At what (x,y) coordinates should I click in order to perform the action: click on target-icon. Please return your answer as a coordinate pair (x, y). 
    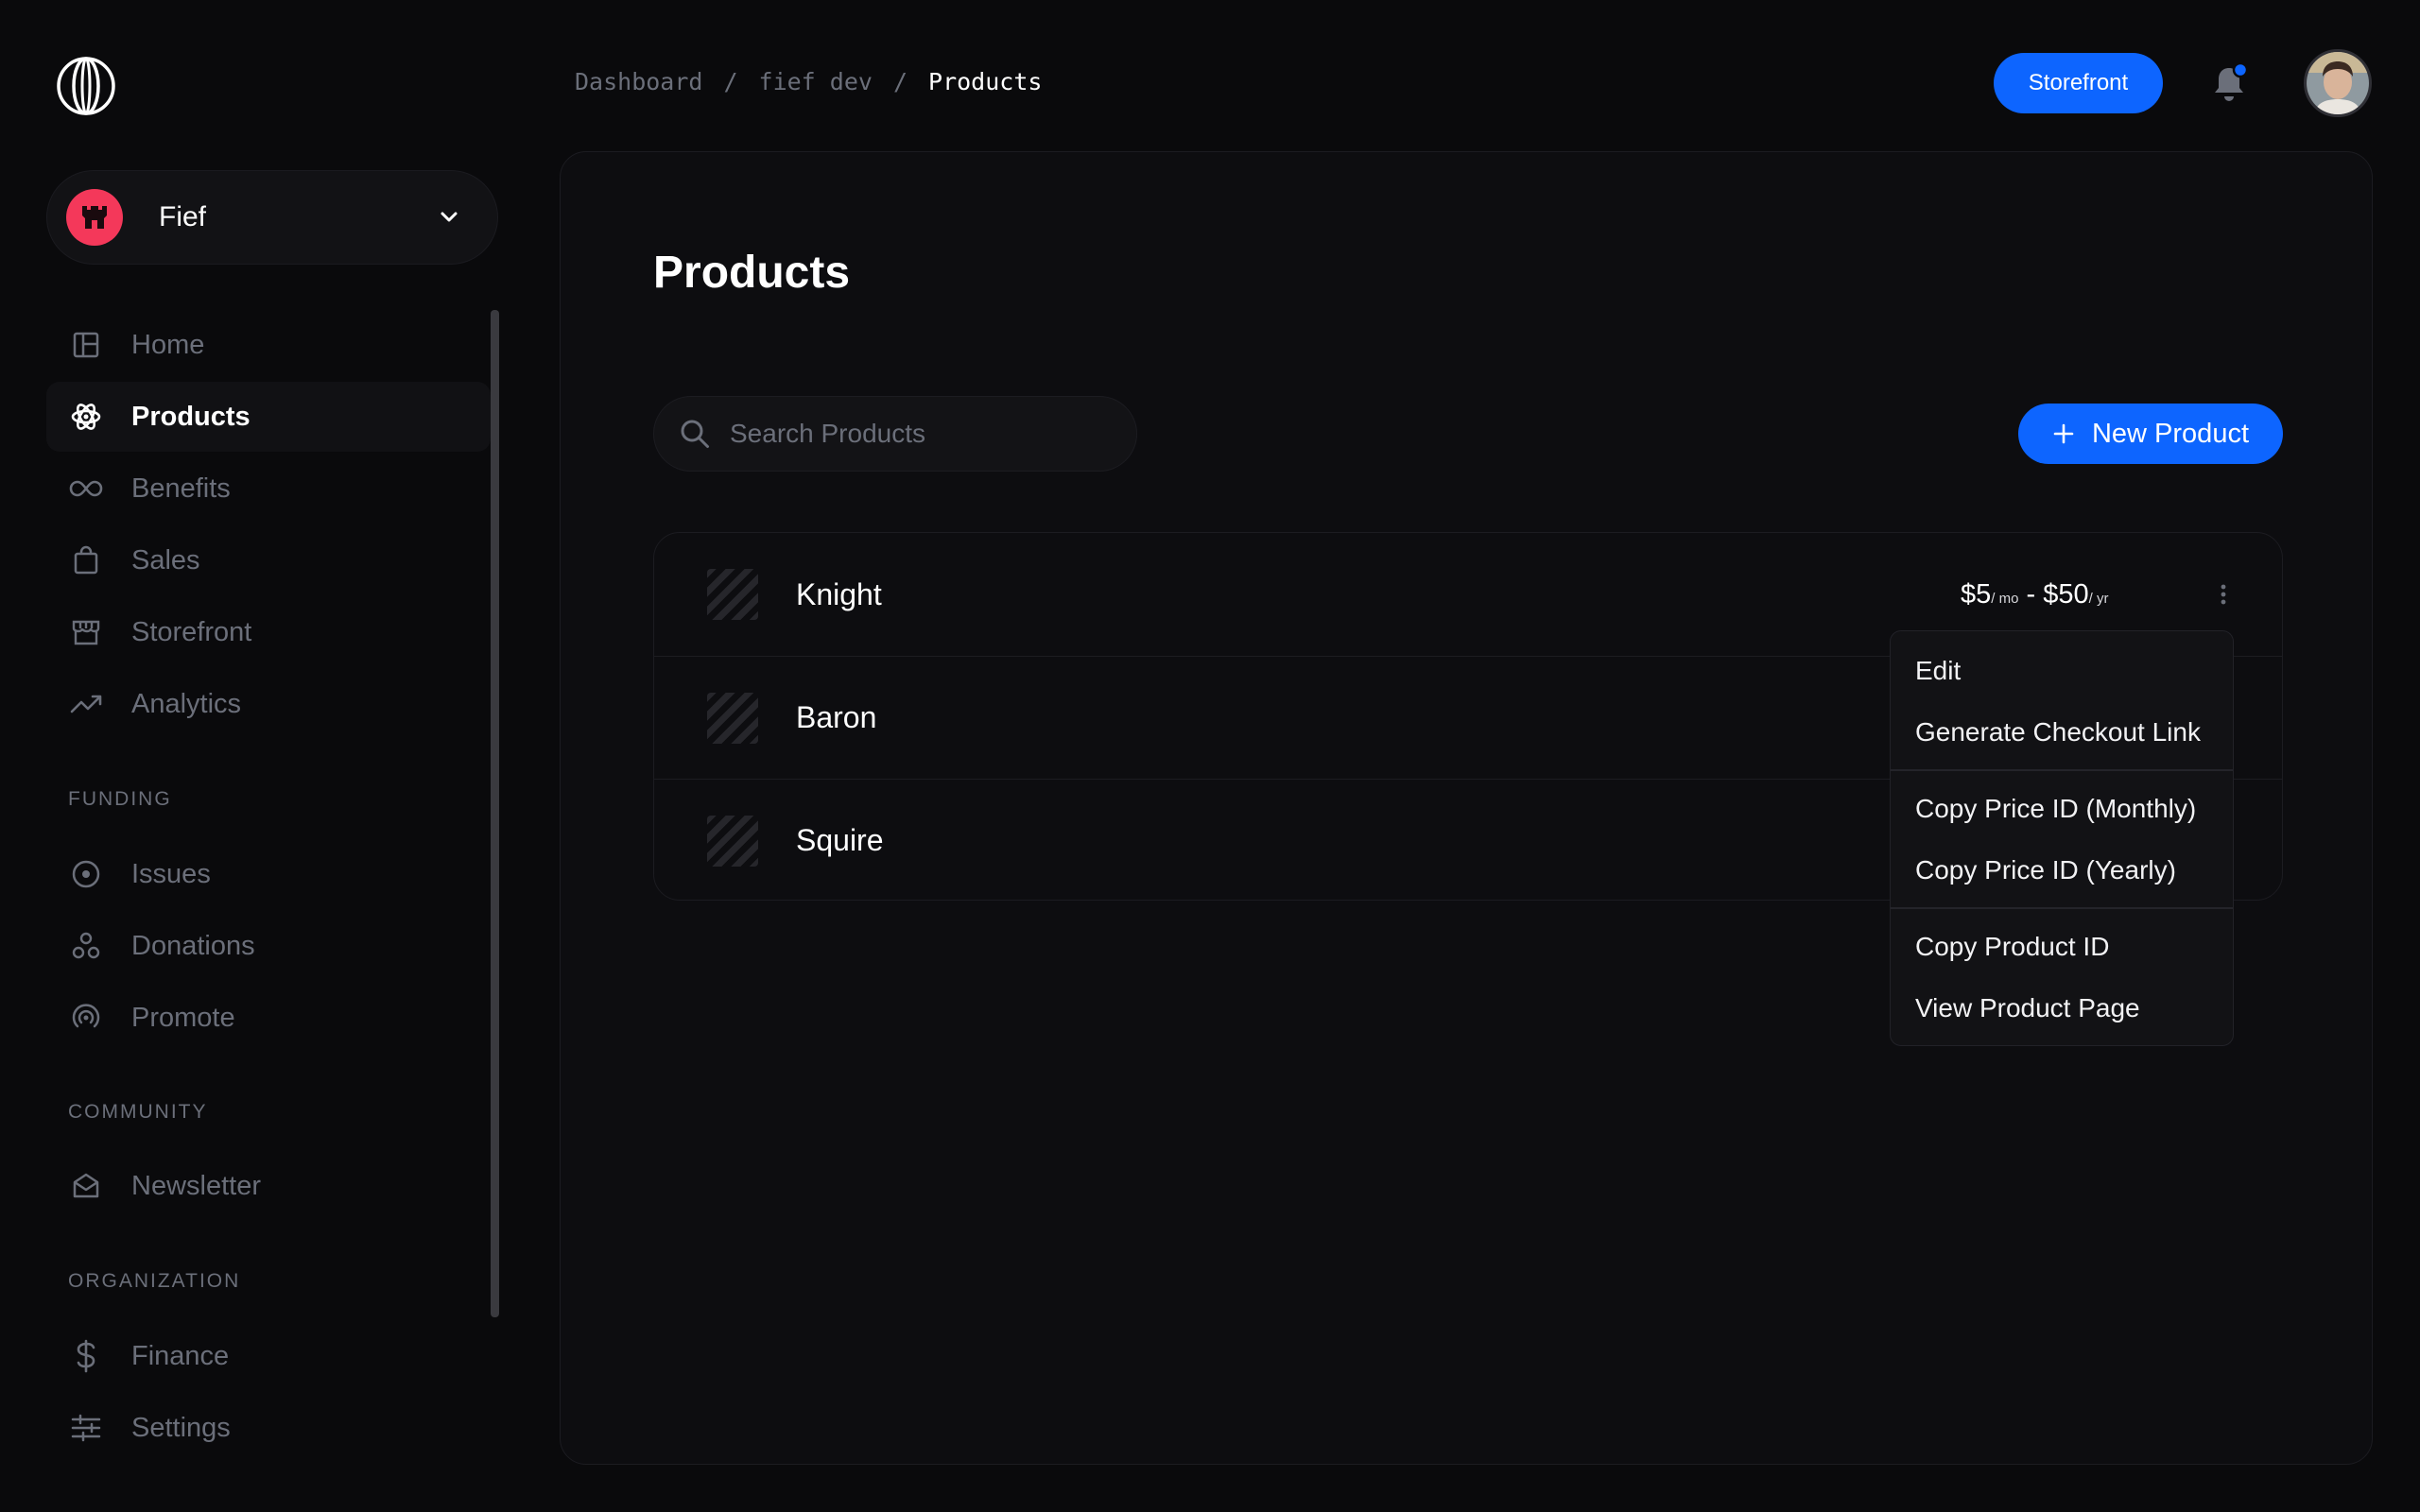
    Looking at the image, I should click on (86, 874).